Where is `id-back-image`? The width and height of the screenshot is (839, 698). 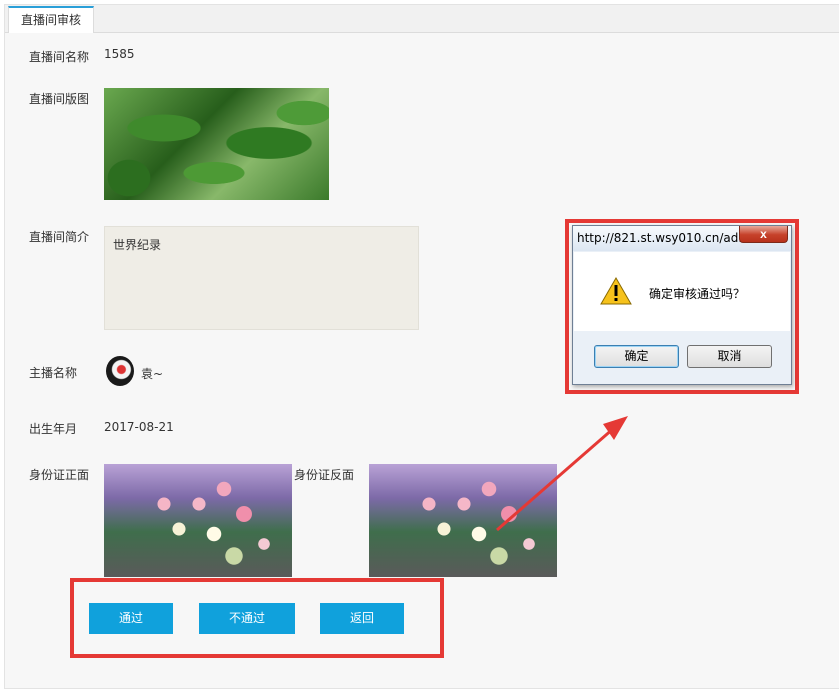
id-back-image is located at coordinates (463, 520).